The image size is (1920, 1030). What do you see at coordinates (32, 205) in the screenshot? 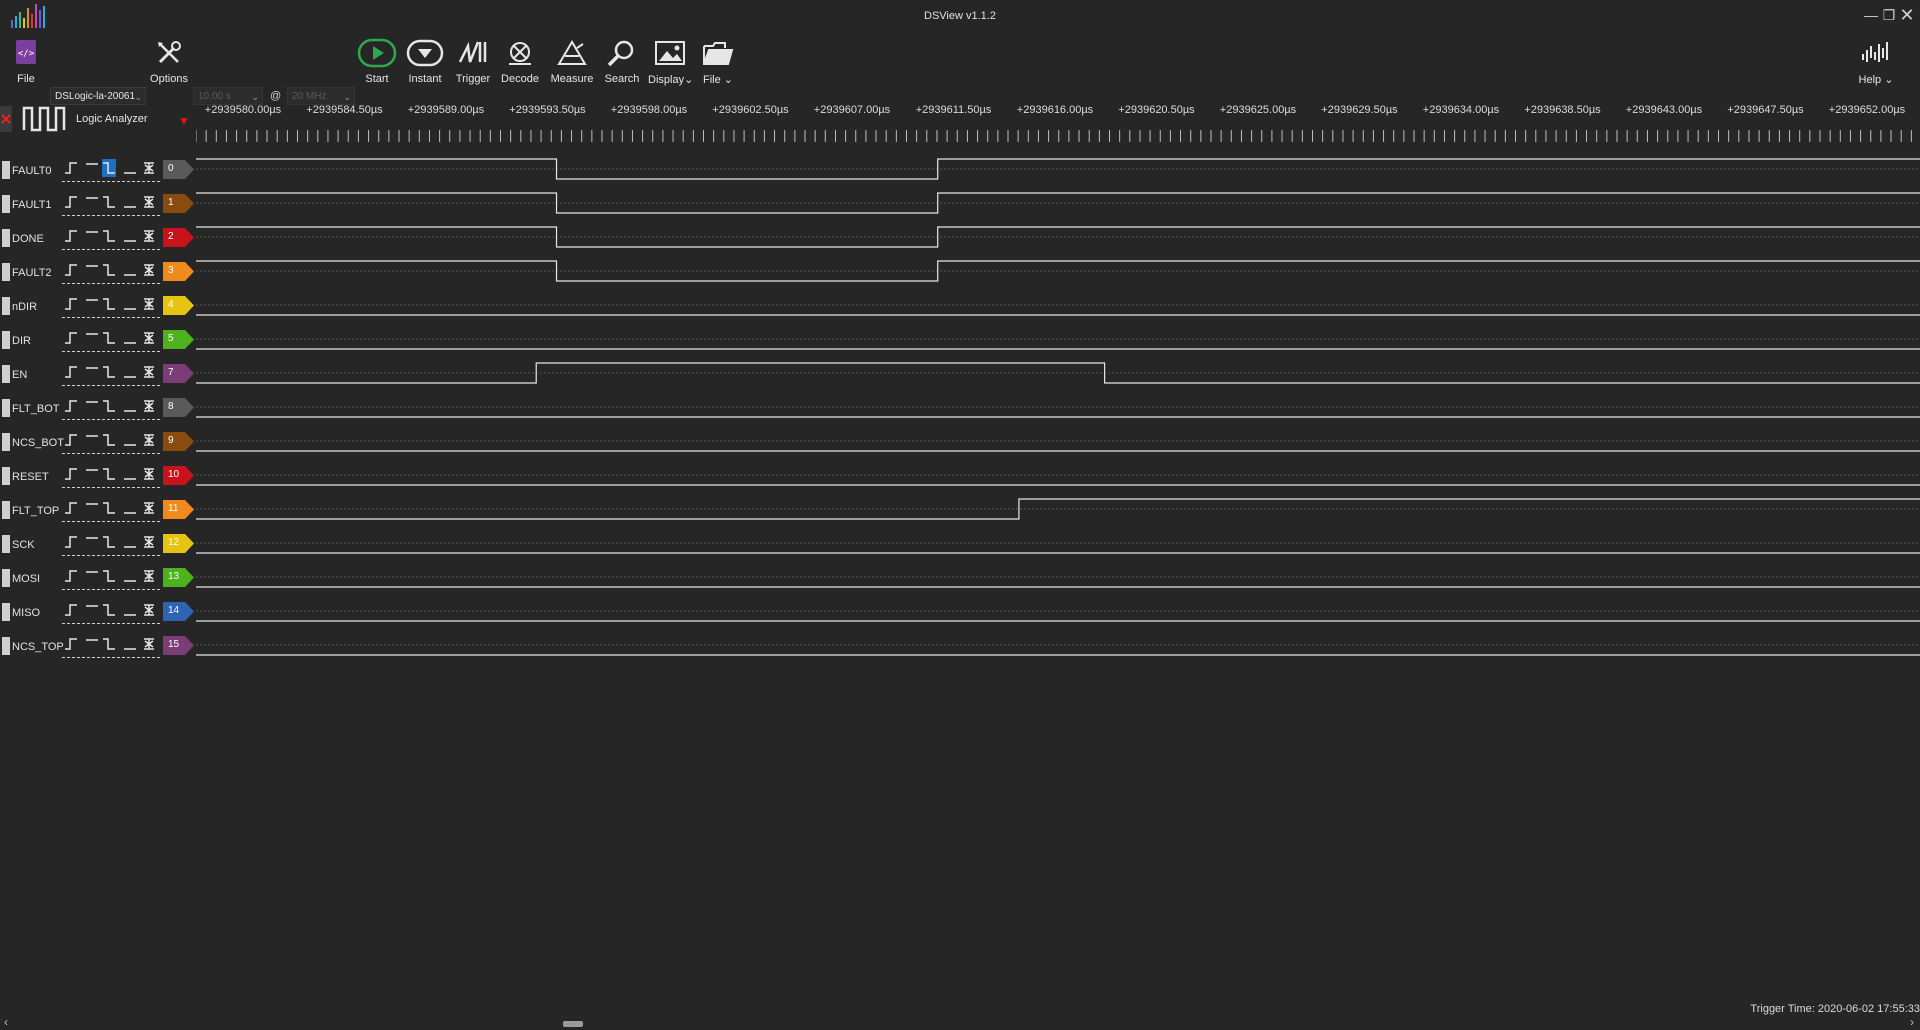
I see `channel-name: FAULT1` at bounding box center [32, 205].